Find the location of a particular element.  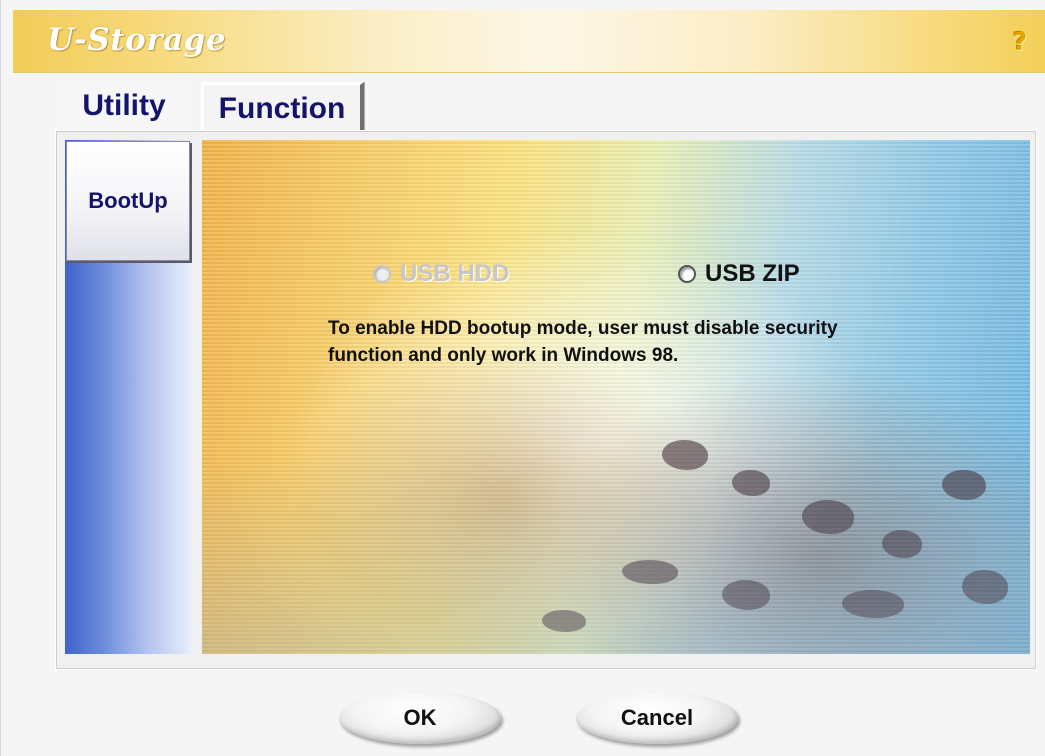

sidebar-item-label: BootUp is located at coordinates (128, 200).